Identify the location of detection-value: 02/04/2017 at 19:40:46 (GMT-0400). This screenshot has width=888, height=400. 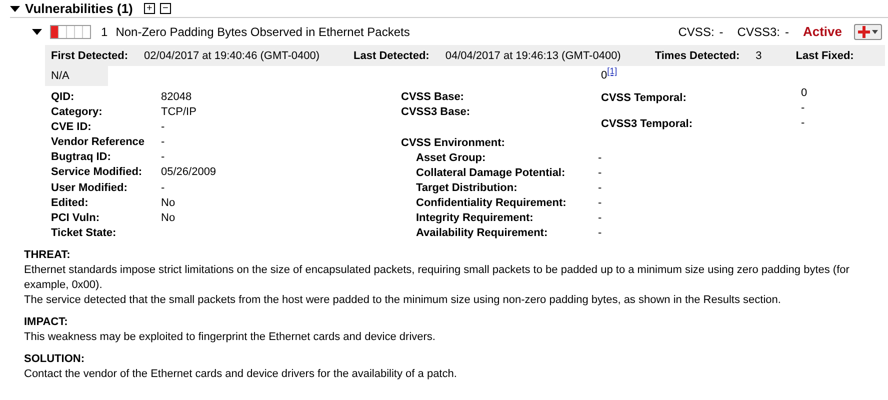
(232, 56).